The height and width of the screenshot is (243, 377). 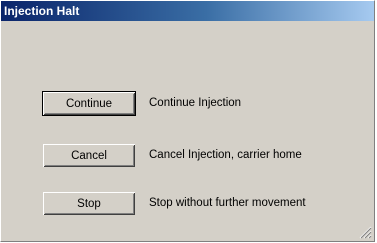 What do you see at coordinates (89, 203) in the screenshot?
I see `stop-button: Stop` at bounding box center [89, 203].